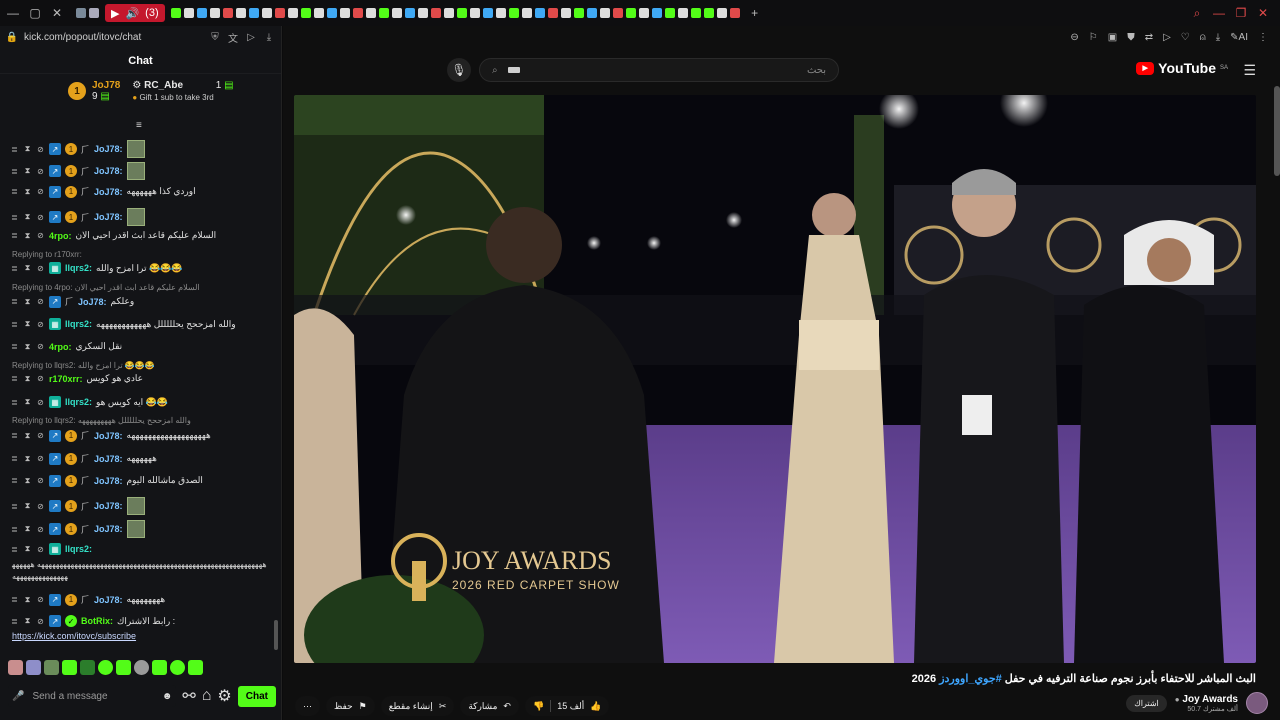 Image resolution: width=1280 pixels, height=720 pixels. What do you see at coordinates (141, 346) in the screenshot?
I see `chat-message: ≣ ⧗ ⊘ 4rpo: نقل السكري` at bounding box center [141, 346].